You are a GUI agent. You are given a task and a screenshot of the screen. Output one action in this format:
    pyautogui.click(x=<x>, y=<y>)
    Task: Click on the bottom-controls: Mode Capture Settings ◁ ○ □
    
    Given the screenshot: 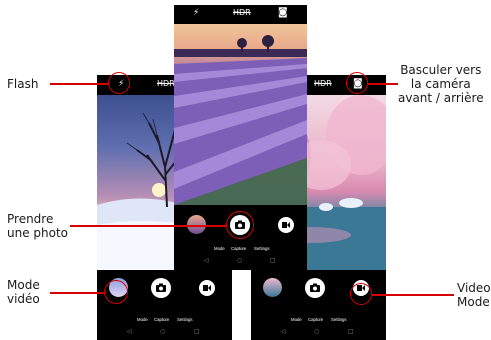 What is the action you would take?
    pyautogui.click(x=318, y=305)
    